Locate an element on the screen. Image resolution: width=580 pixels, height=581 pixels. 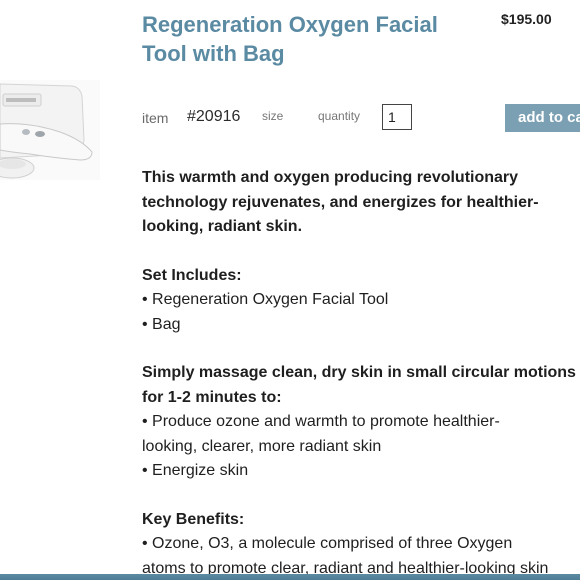
footer-divider is located at coordinates (290, 577).